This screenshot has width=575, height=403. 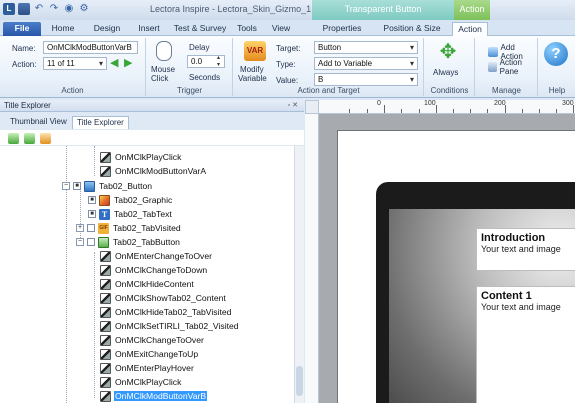 I want to click on always-label: Always, so click(x=445, y=72).